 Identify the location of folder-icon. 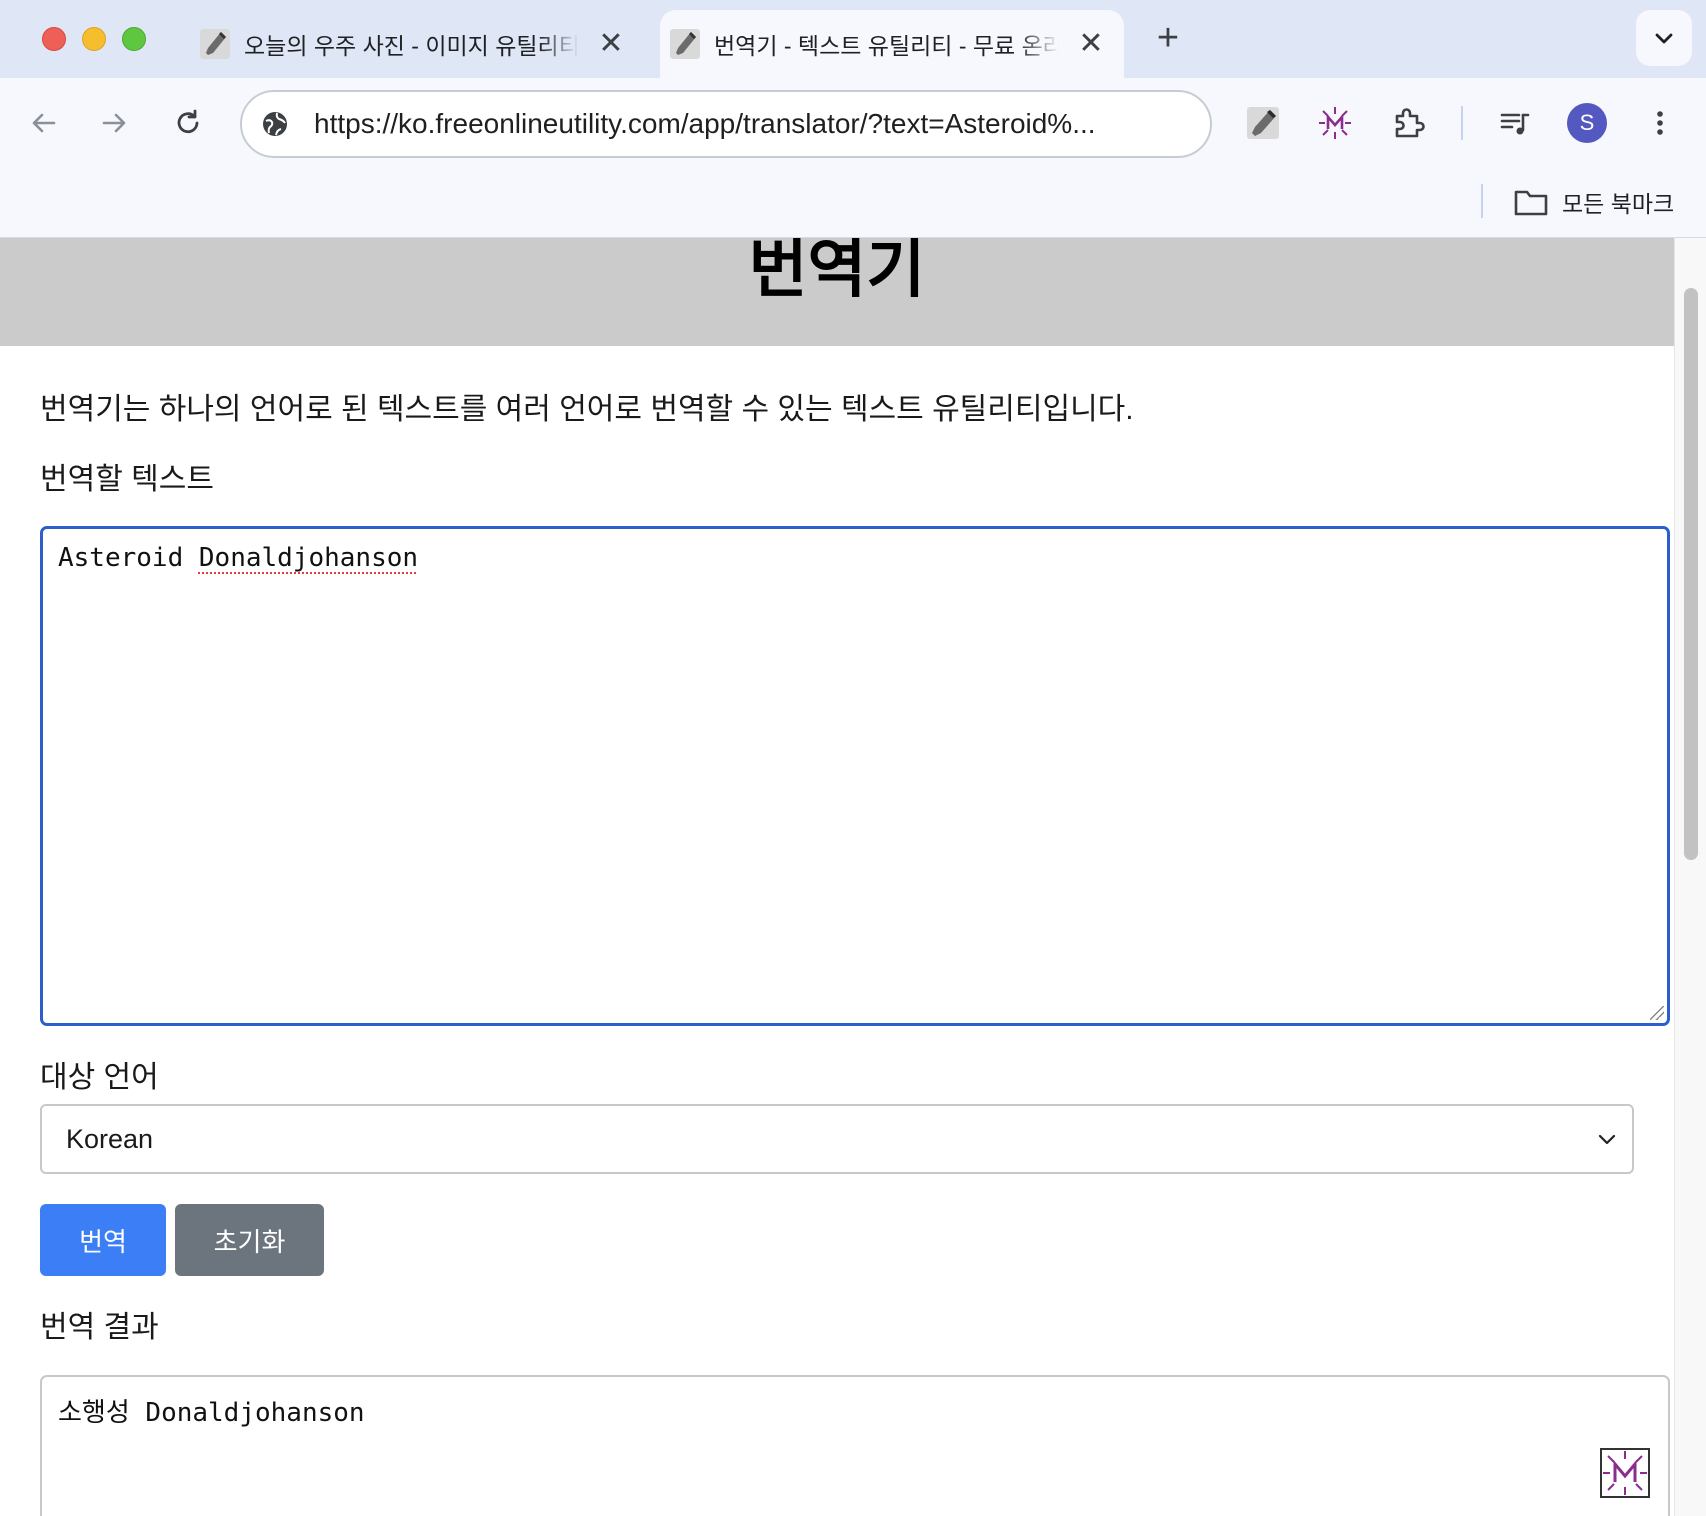
(1531, 203).